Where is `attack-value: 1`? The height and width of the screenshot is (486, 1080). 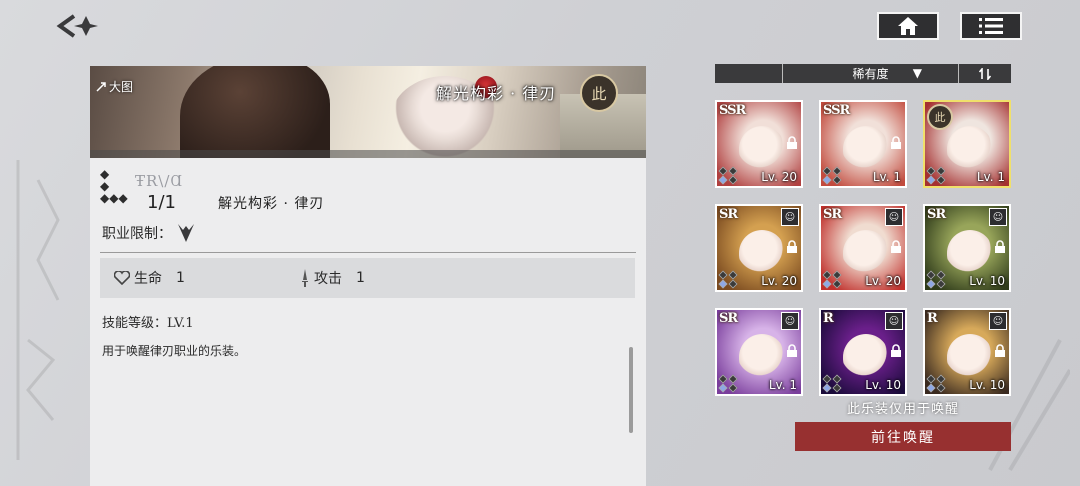
attack-value: 1 is located at coordinates (360, 278).